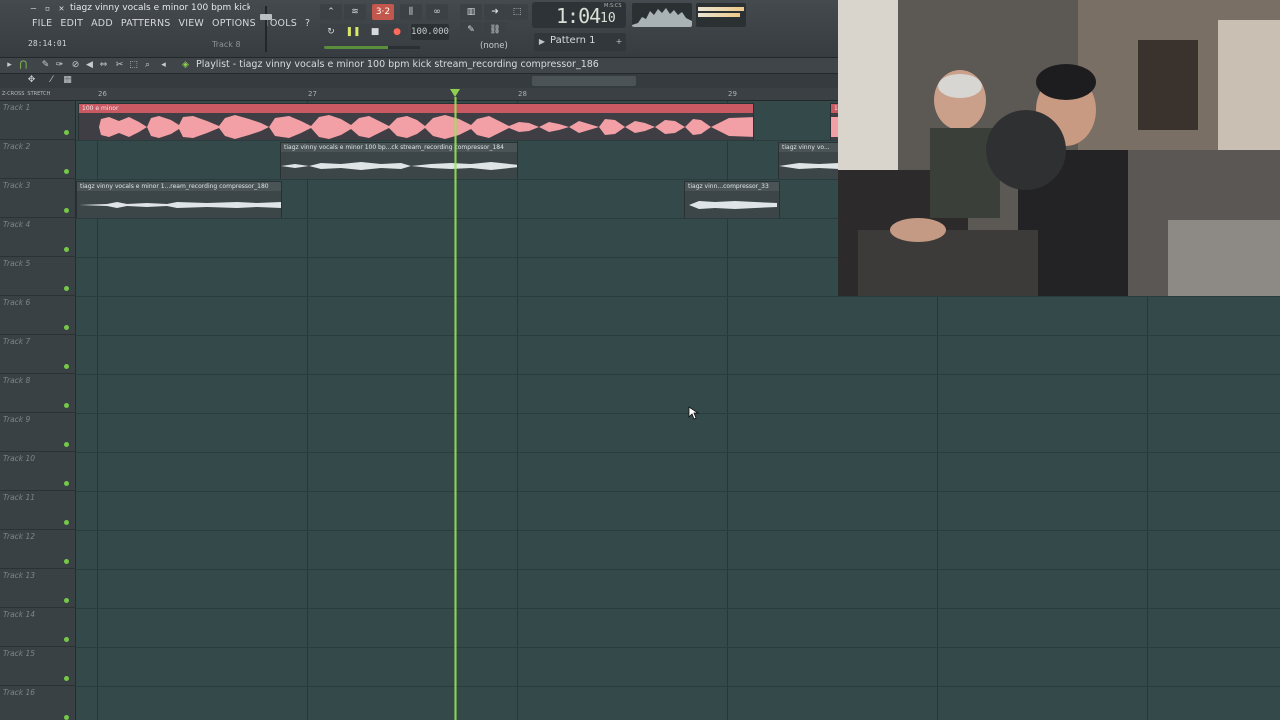  Describe the element at coordinates (471, 30) in the screenshot. I see `pencil-icon: ✎` at that location.